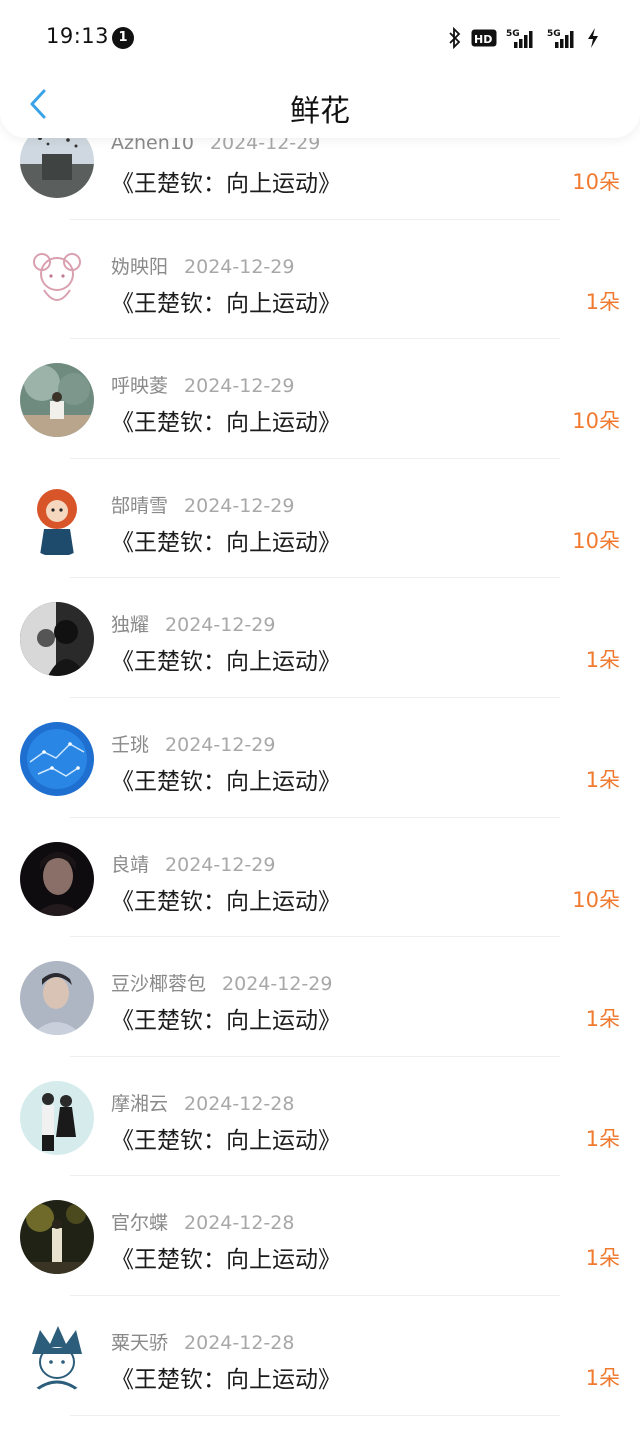 This screenshot has height=1431, width=640. Describe the element at coordinates (139, 1343) in the screenshot. I see `username: 粟天骄` at that location.